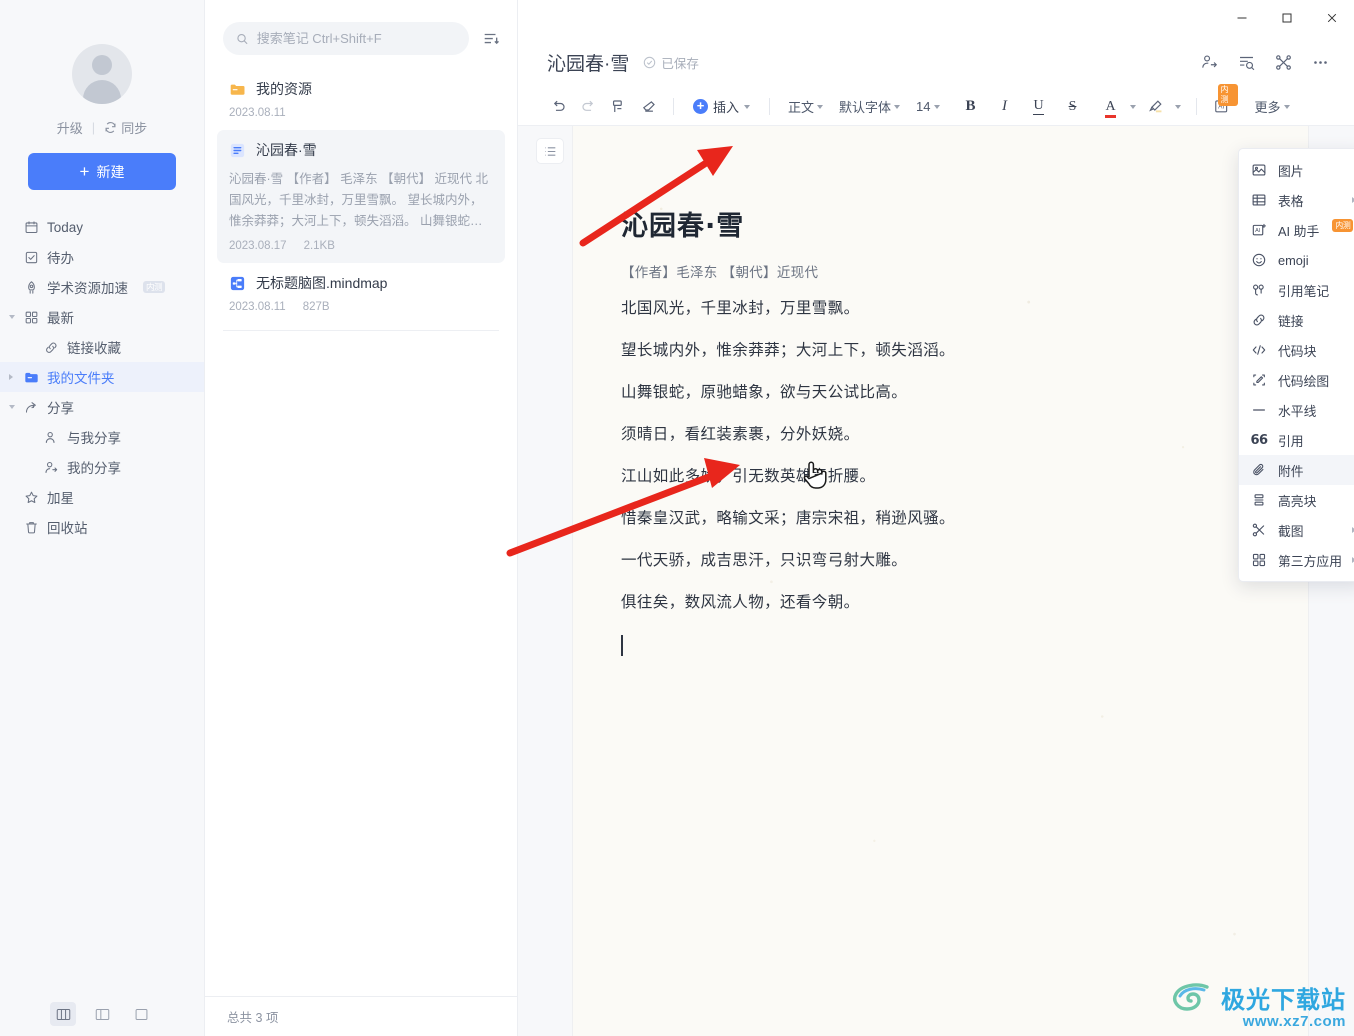  I want to click on outline-toggle-button, so click(550, 151).